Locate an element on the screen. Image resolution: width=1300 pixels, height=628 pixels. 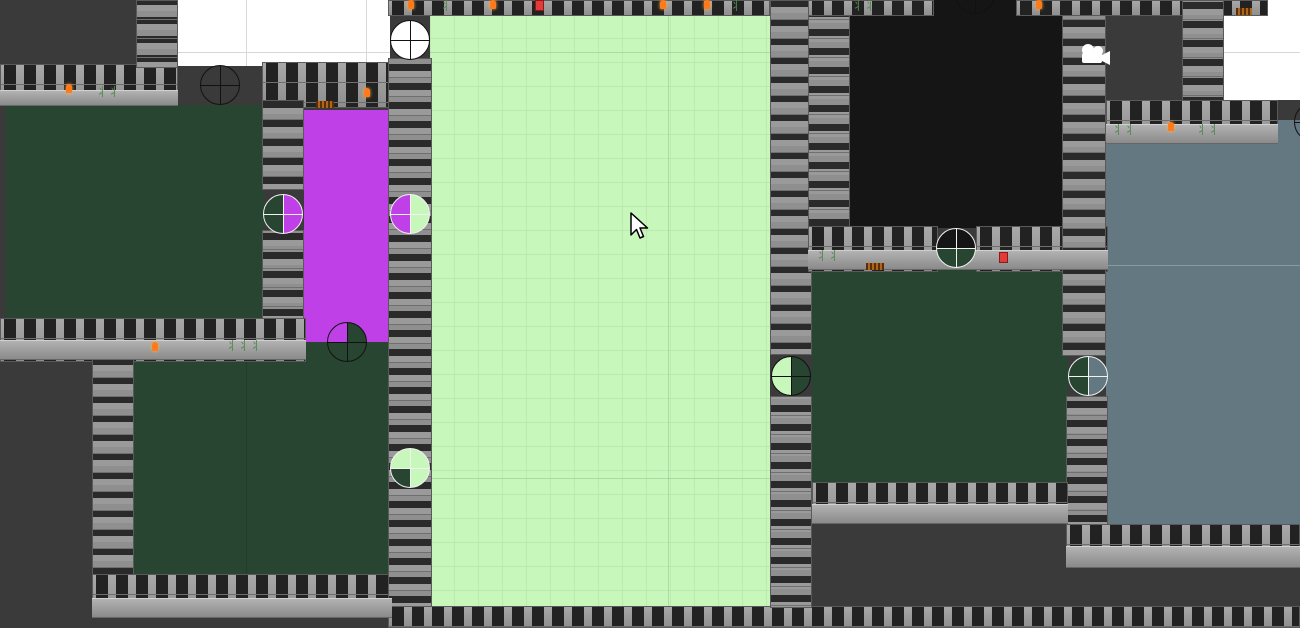
room-black is located at coordinates (956, 114).